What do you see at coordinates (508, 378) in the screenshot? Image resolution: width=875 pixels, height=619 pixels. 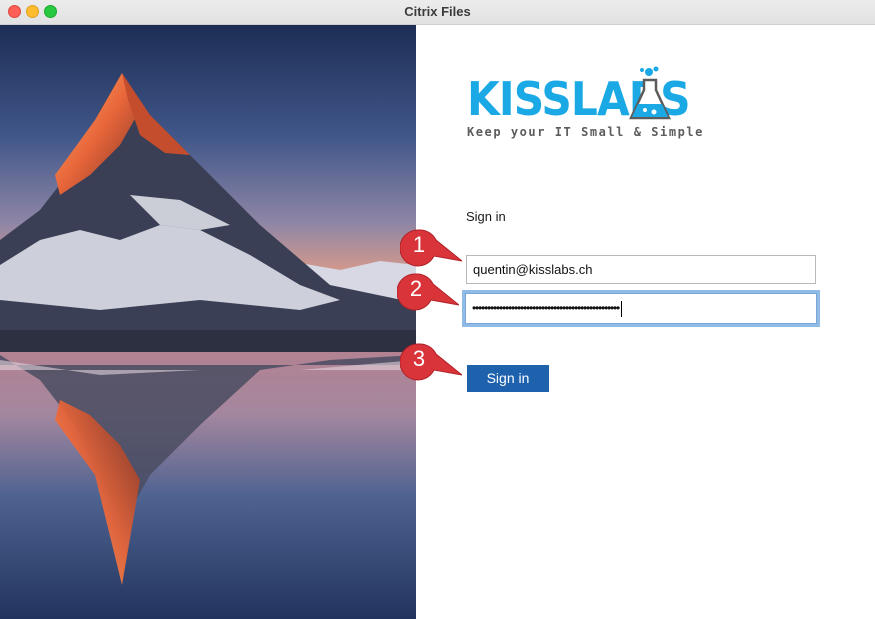 I see `sign-in-button: Sign in` at bounding box center [508, 378].